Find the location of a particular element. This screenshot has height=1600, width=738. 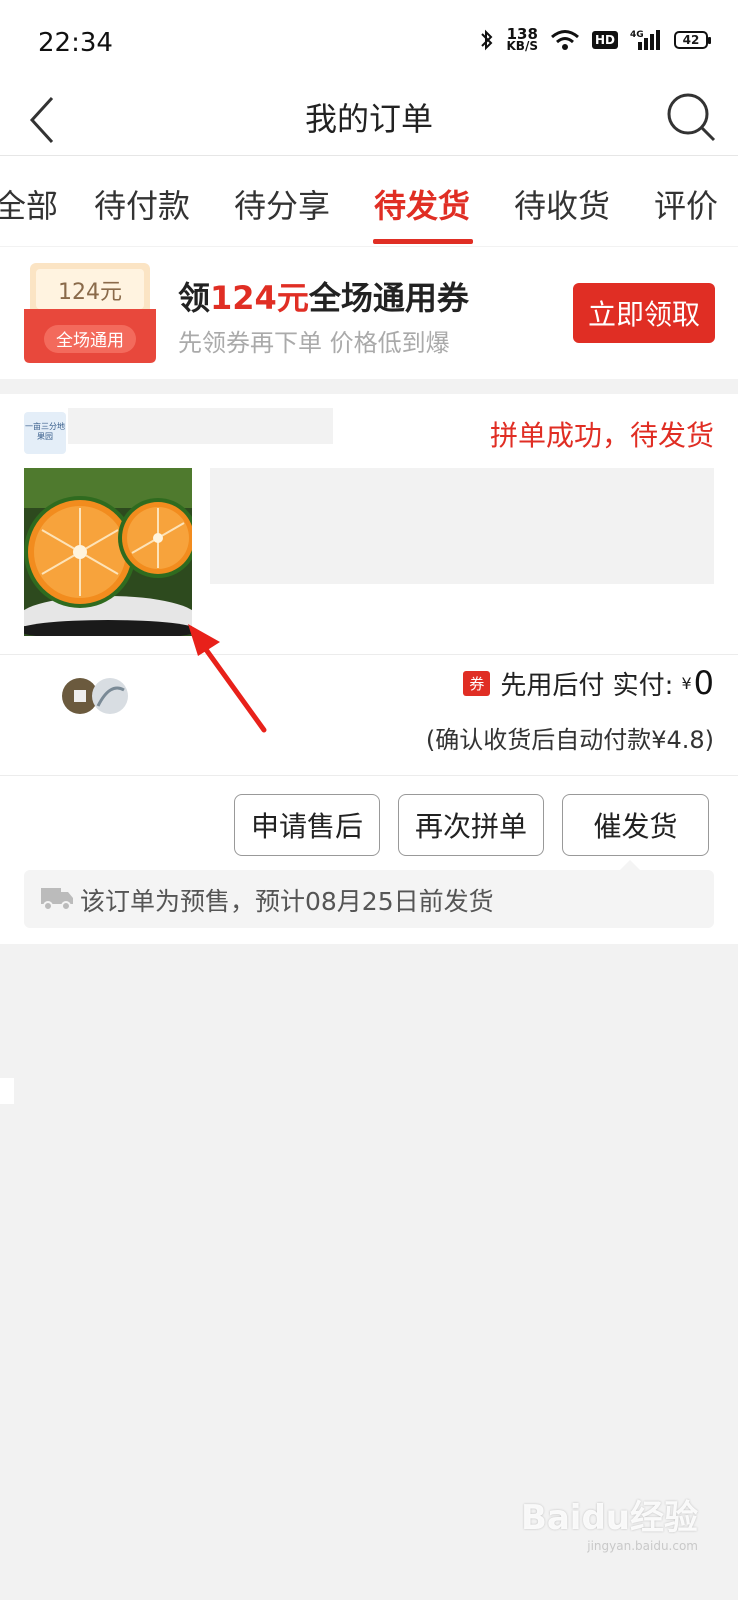

watermark-main: Baidu经验 is located at coordinates (609, 1518).